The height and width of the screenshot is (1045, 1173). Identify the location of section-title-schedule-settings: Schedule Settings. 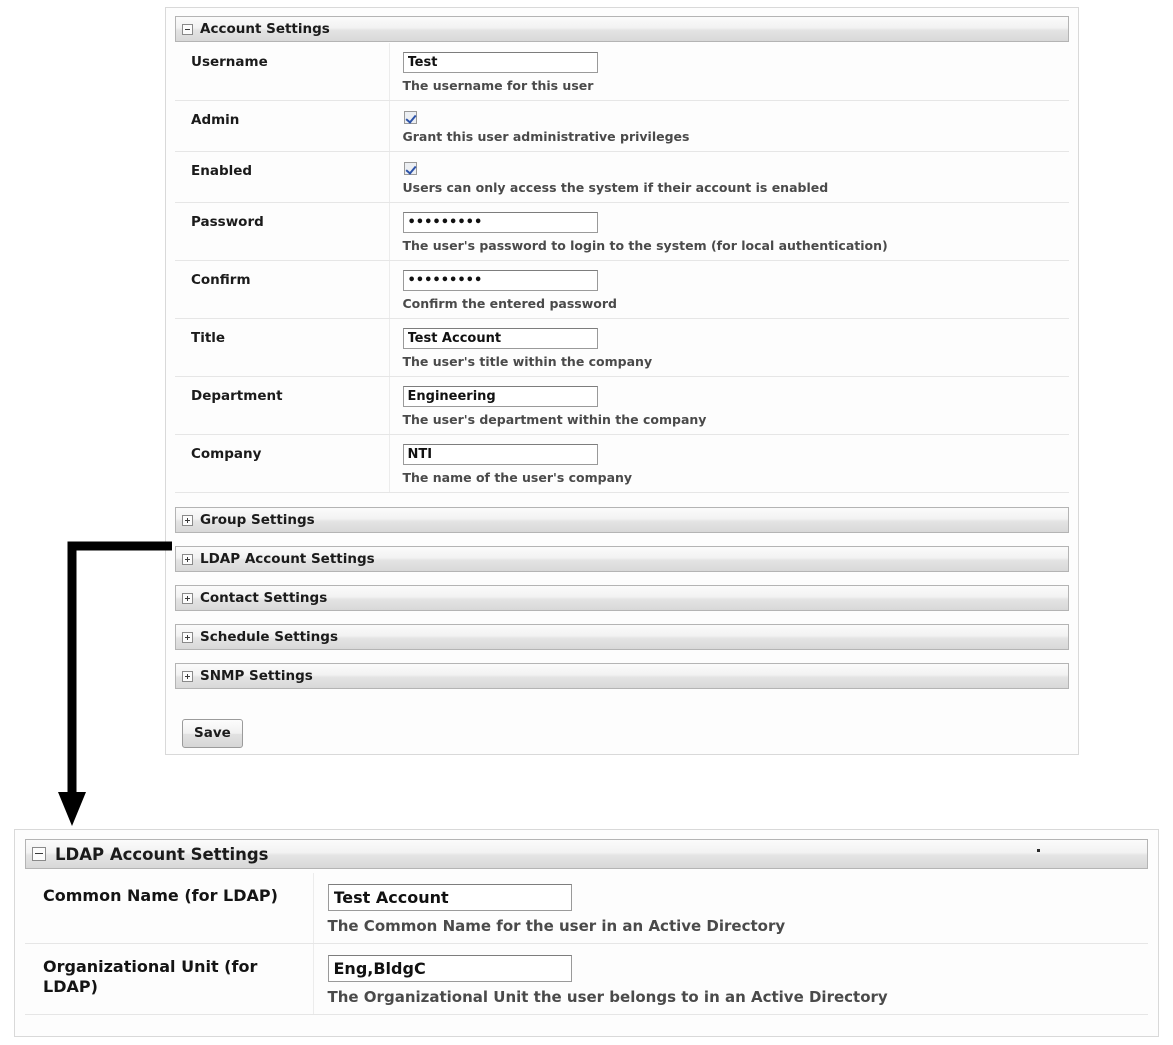
(269, 637).